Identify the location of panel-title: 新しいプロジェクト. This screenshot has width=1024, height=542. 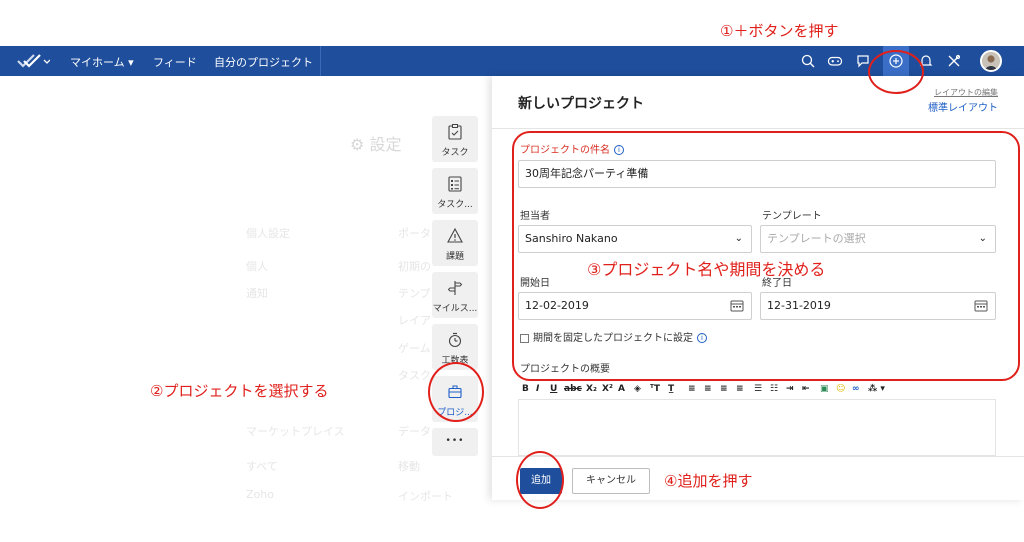
(581, 104).